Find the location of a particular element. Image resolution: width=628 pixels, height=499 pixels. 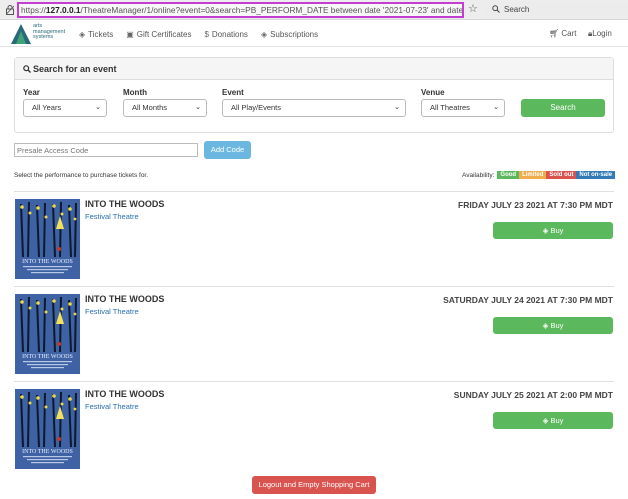

nav-subscriptions: ◈ Subscriptions is located at coordinates (289, 34).